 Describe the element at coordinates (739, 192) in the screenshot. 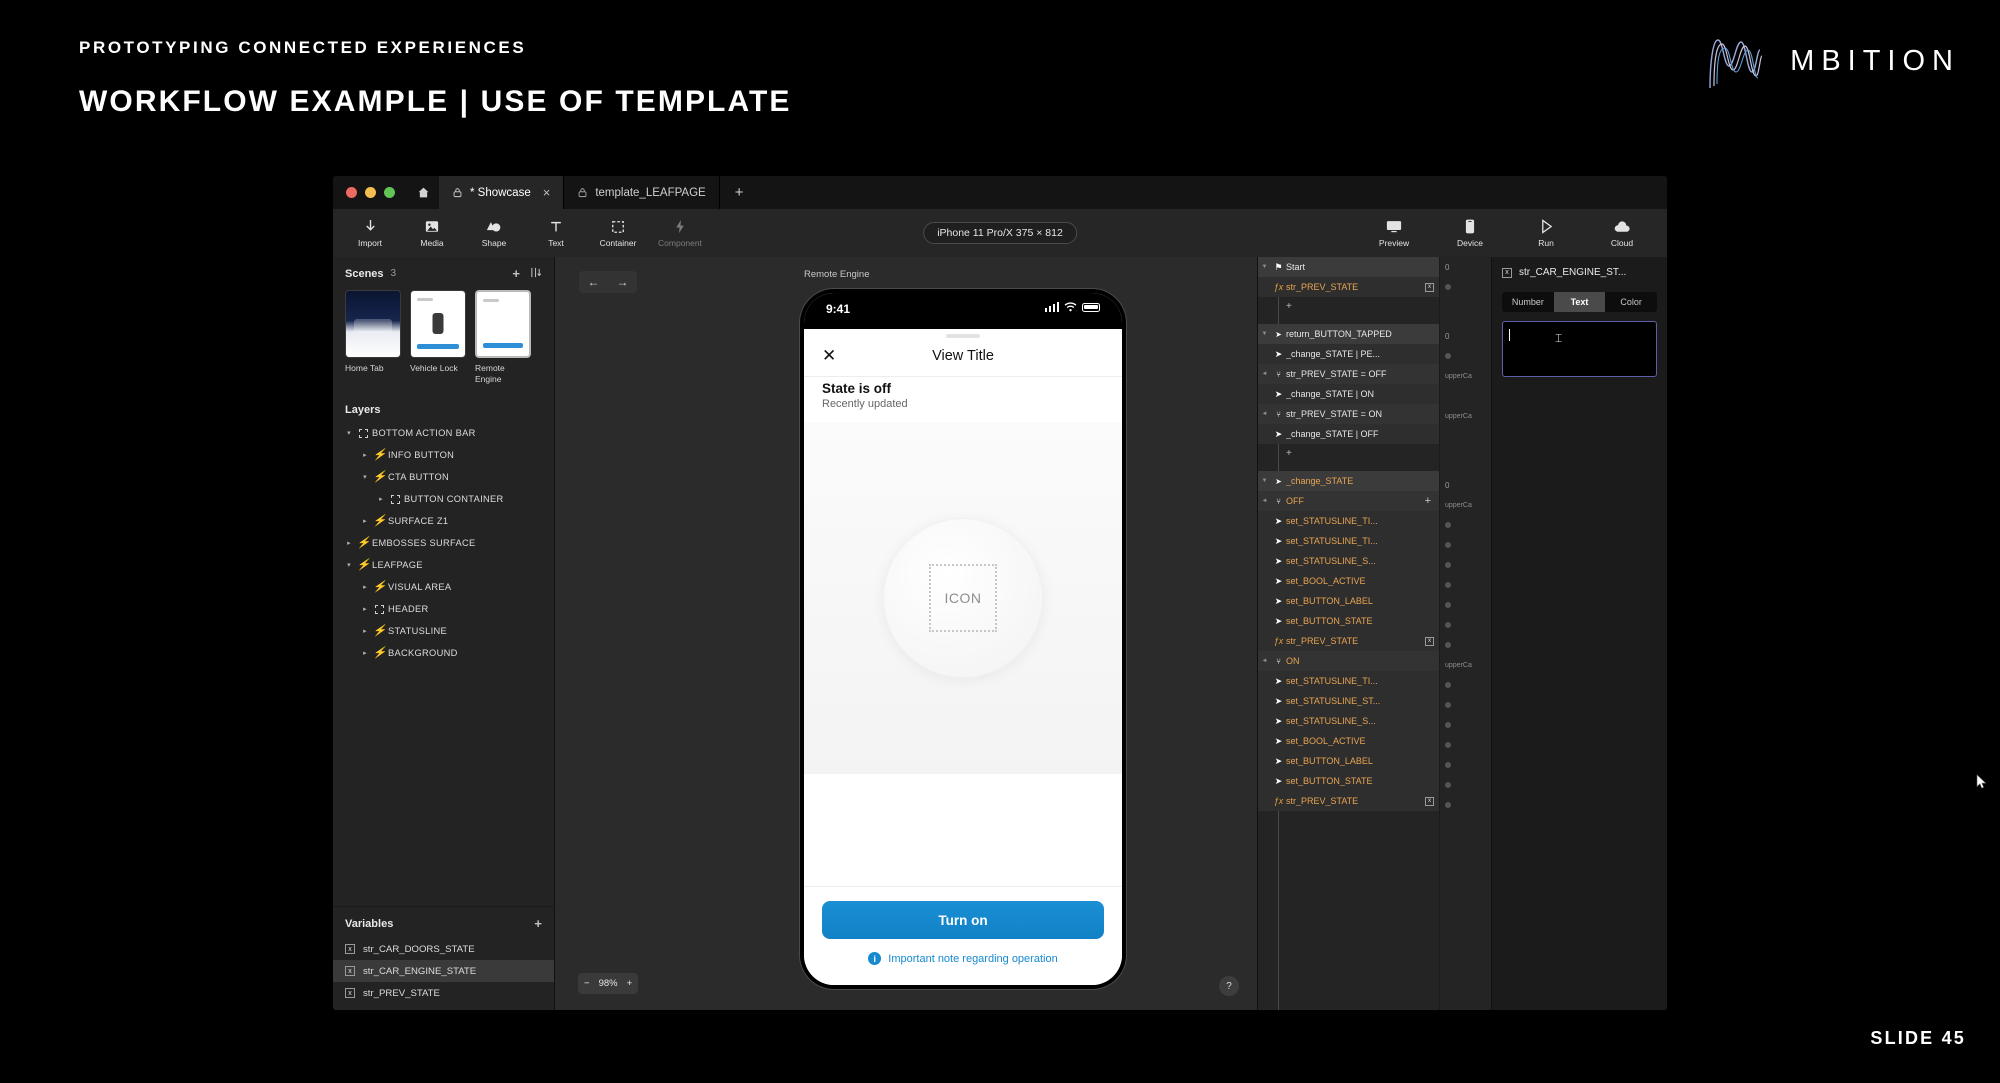

I see `new-tab-button: +` at that location.